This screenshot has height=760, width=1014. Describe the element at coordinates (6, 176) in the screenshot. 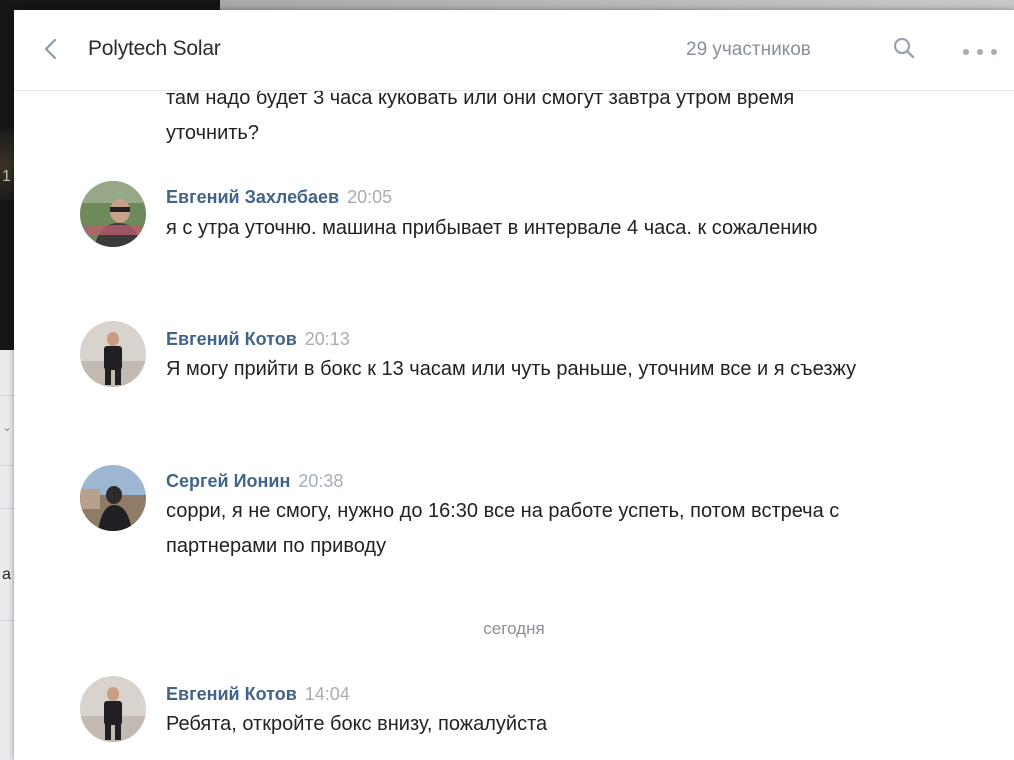

I see `background-fragment: 1` at that location.